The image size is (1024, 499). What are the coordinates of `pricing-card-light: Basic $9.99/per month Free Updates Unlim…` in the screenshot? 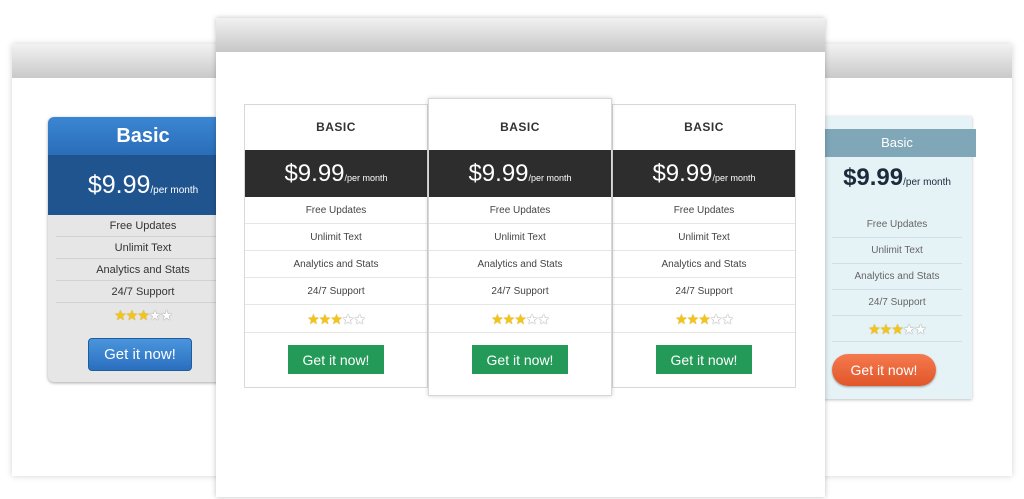 It's located at (897, 257).